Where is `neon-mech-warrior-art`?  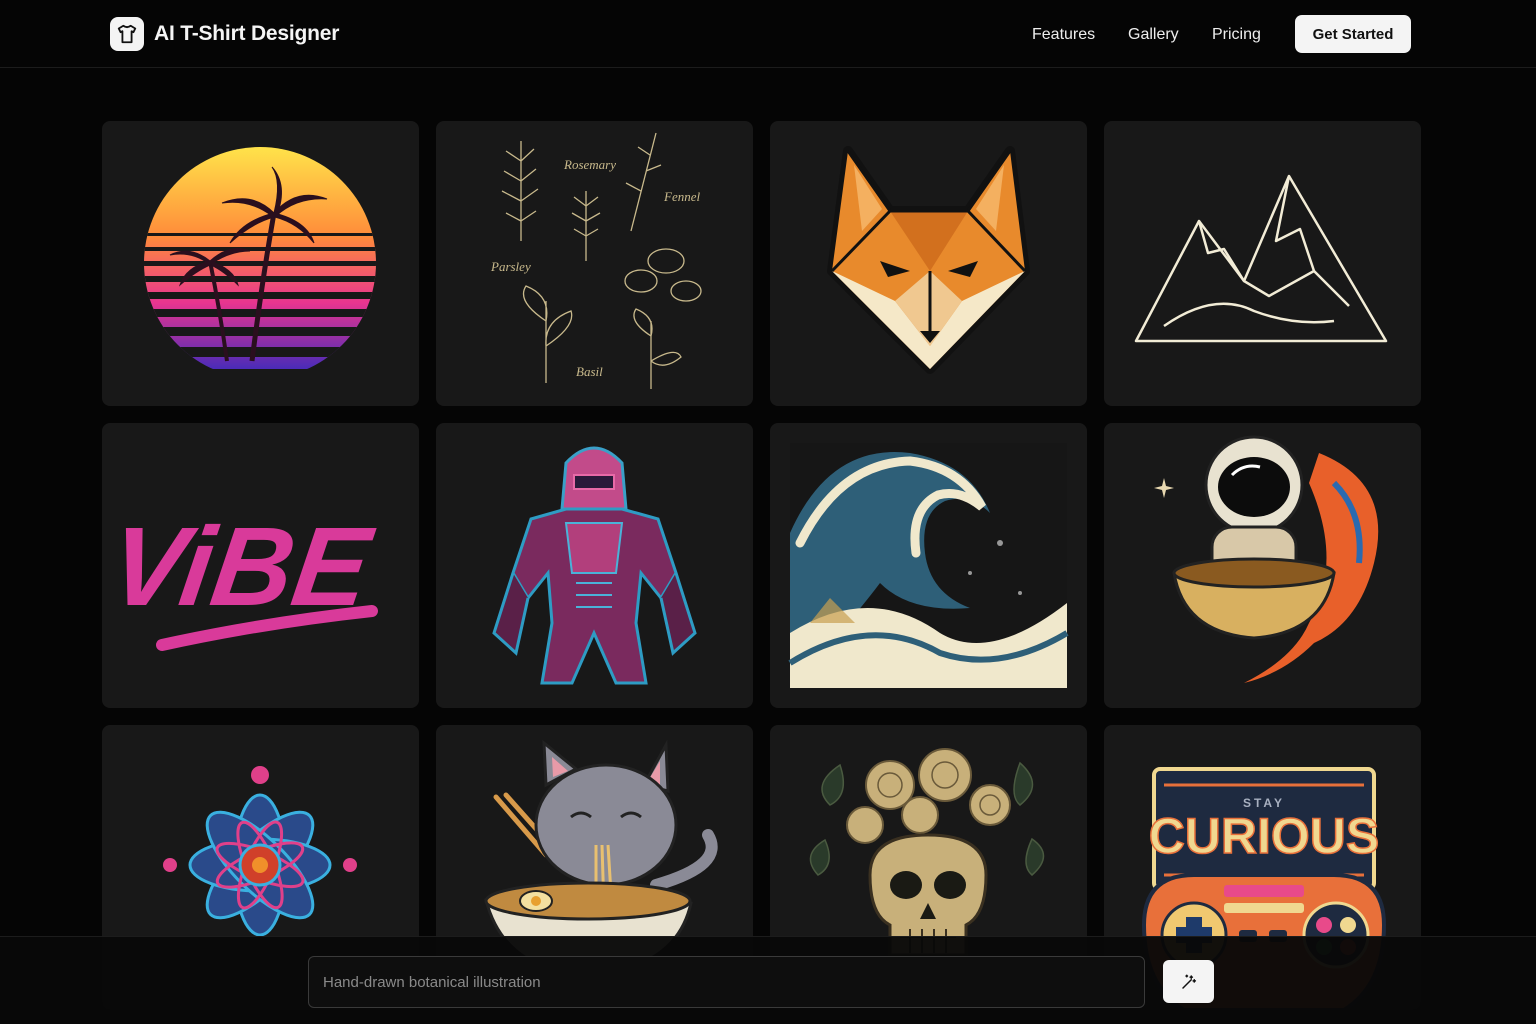 neon-mech-warrior-art is located at coordinates (594, 565).